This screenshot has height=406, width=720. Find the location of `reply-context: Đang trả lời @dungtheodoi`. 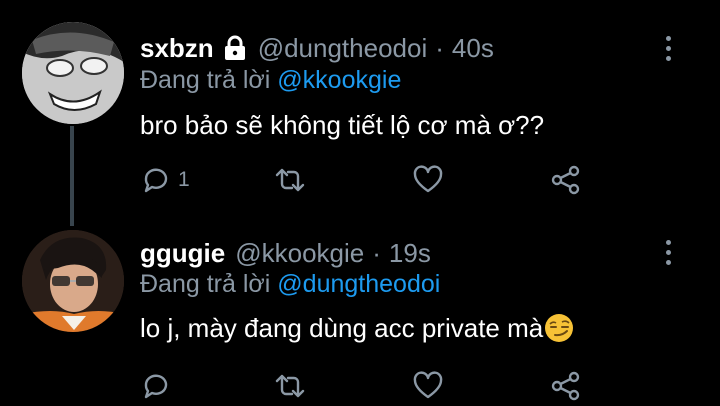

reply-context: Đang trả lời @dungtheodoi is located at coordinates (290, 284).